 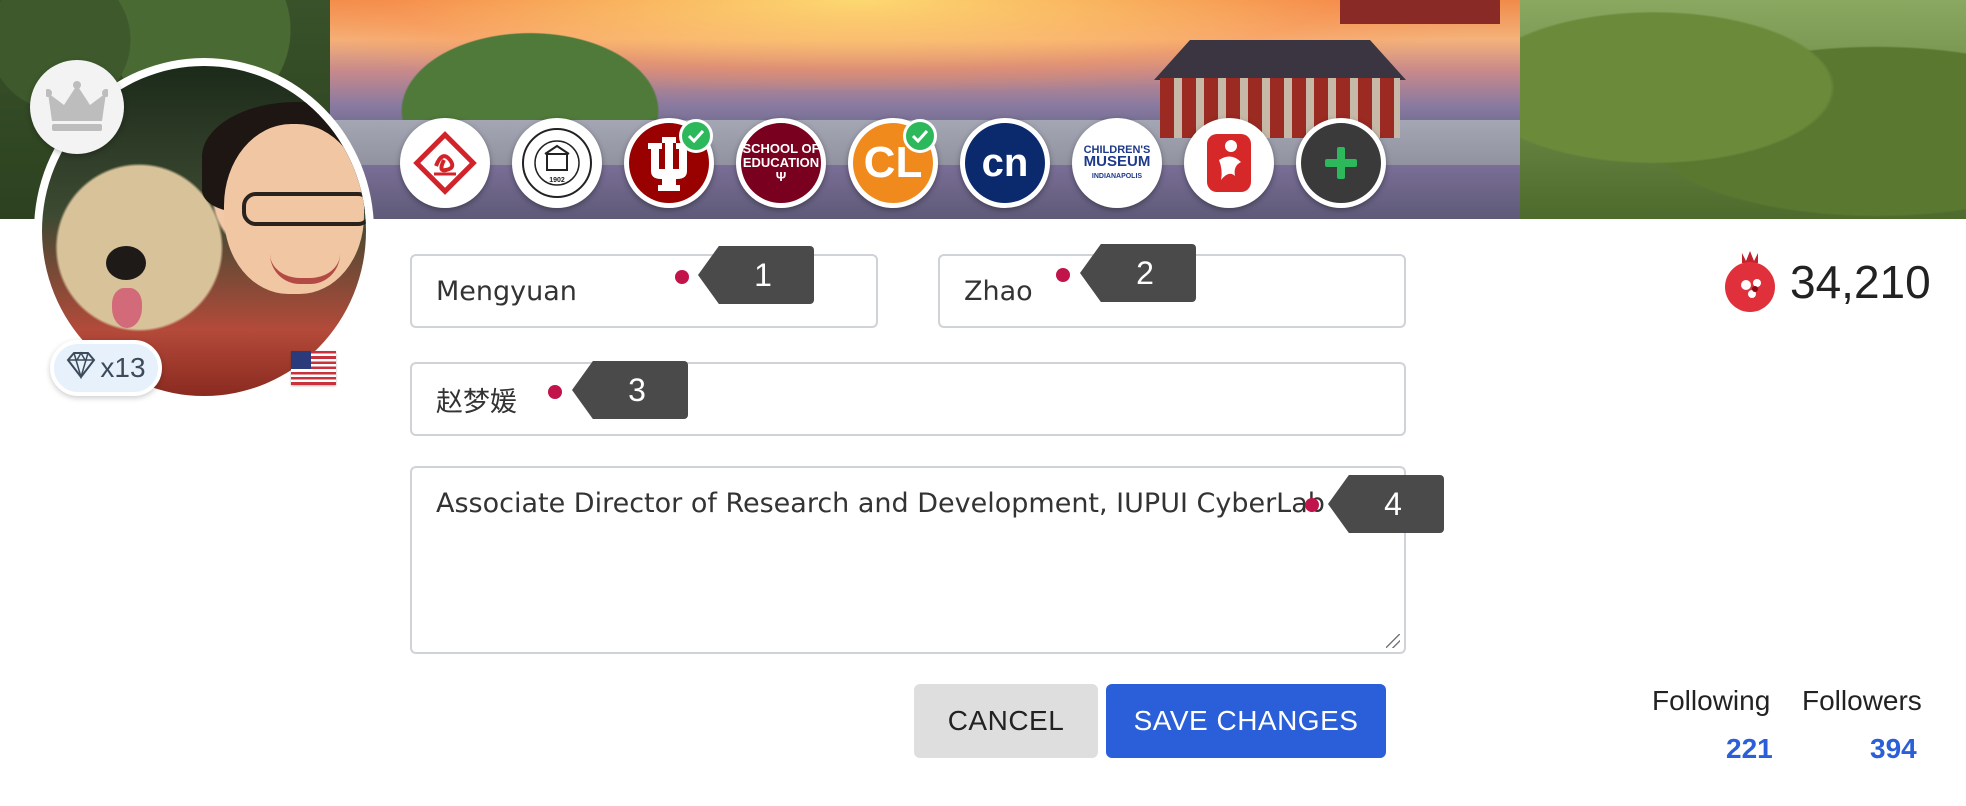 I want to click on callout-4: 4, so click(x=1386, y=504).